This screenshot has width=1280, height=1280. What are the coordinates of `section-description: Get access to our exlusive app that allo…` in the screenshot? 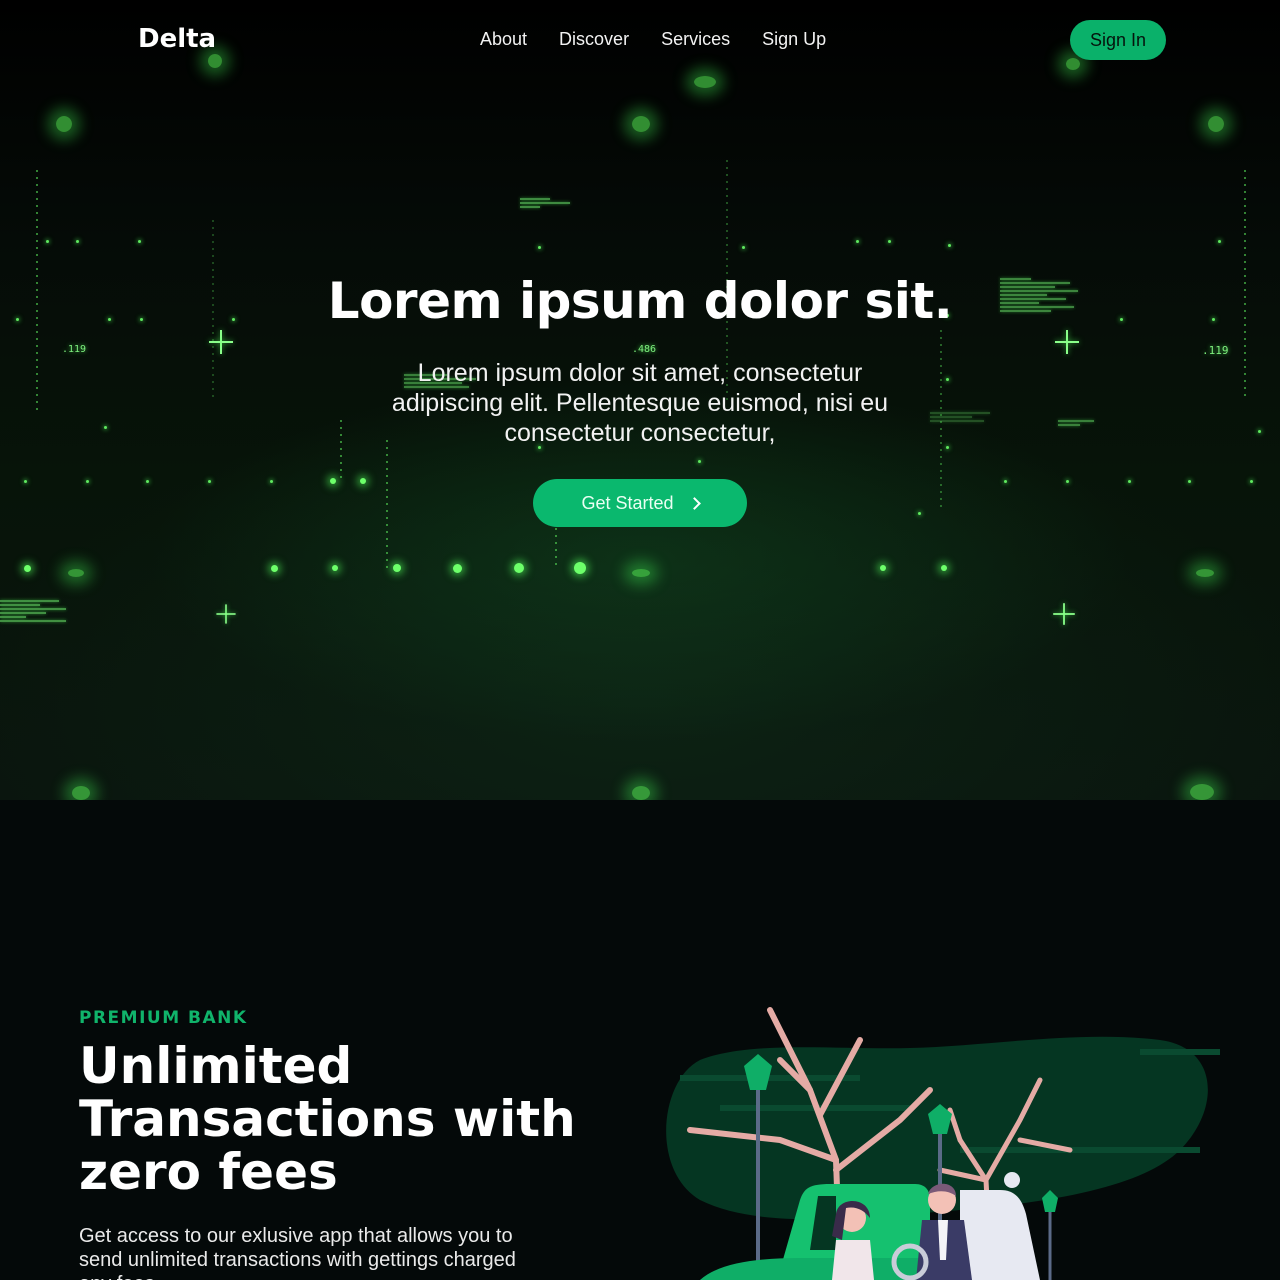 It's located at (297, 1252).